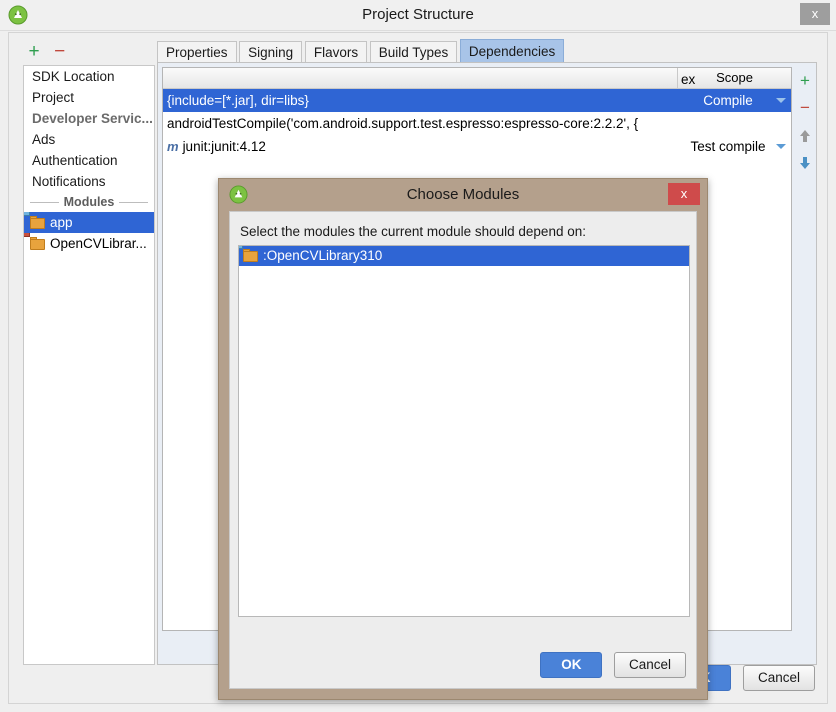 The height and width of the screenshot is (712, 836). I want to click on table-row: m junit:junit:4.12 Test compile, so click(477, 146).